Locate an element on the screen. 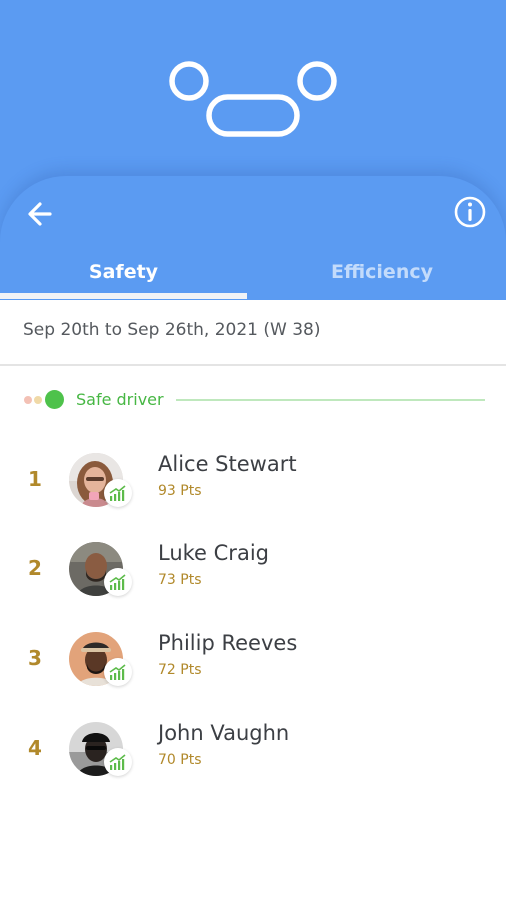  level-divider is located at coordinates (330, 400).